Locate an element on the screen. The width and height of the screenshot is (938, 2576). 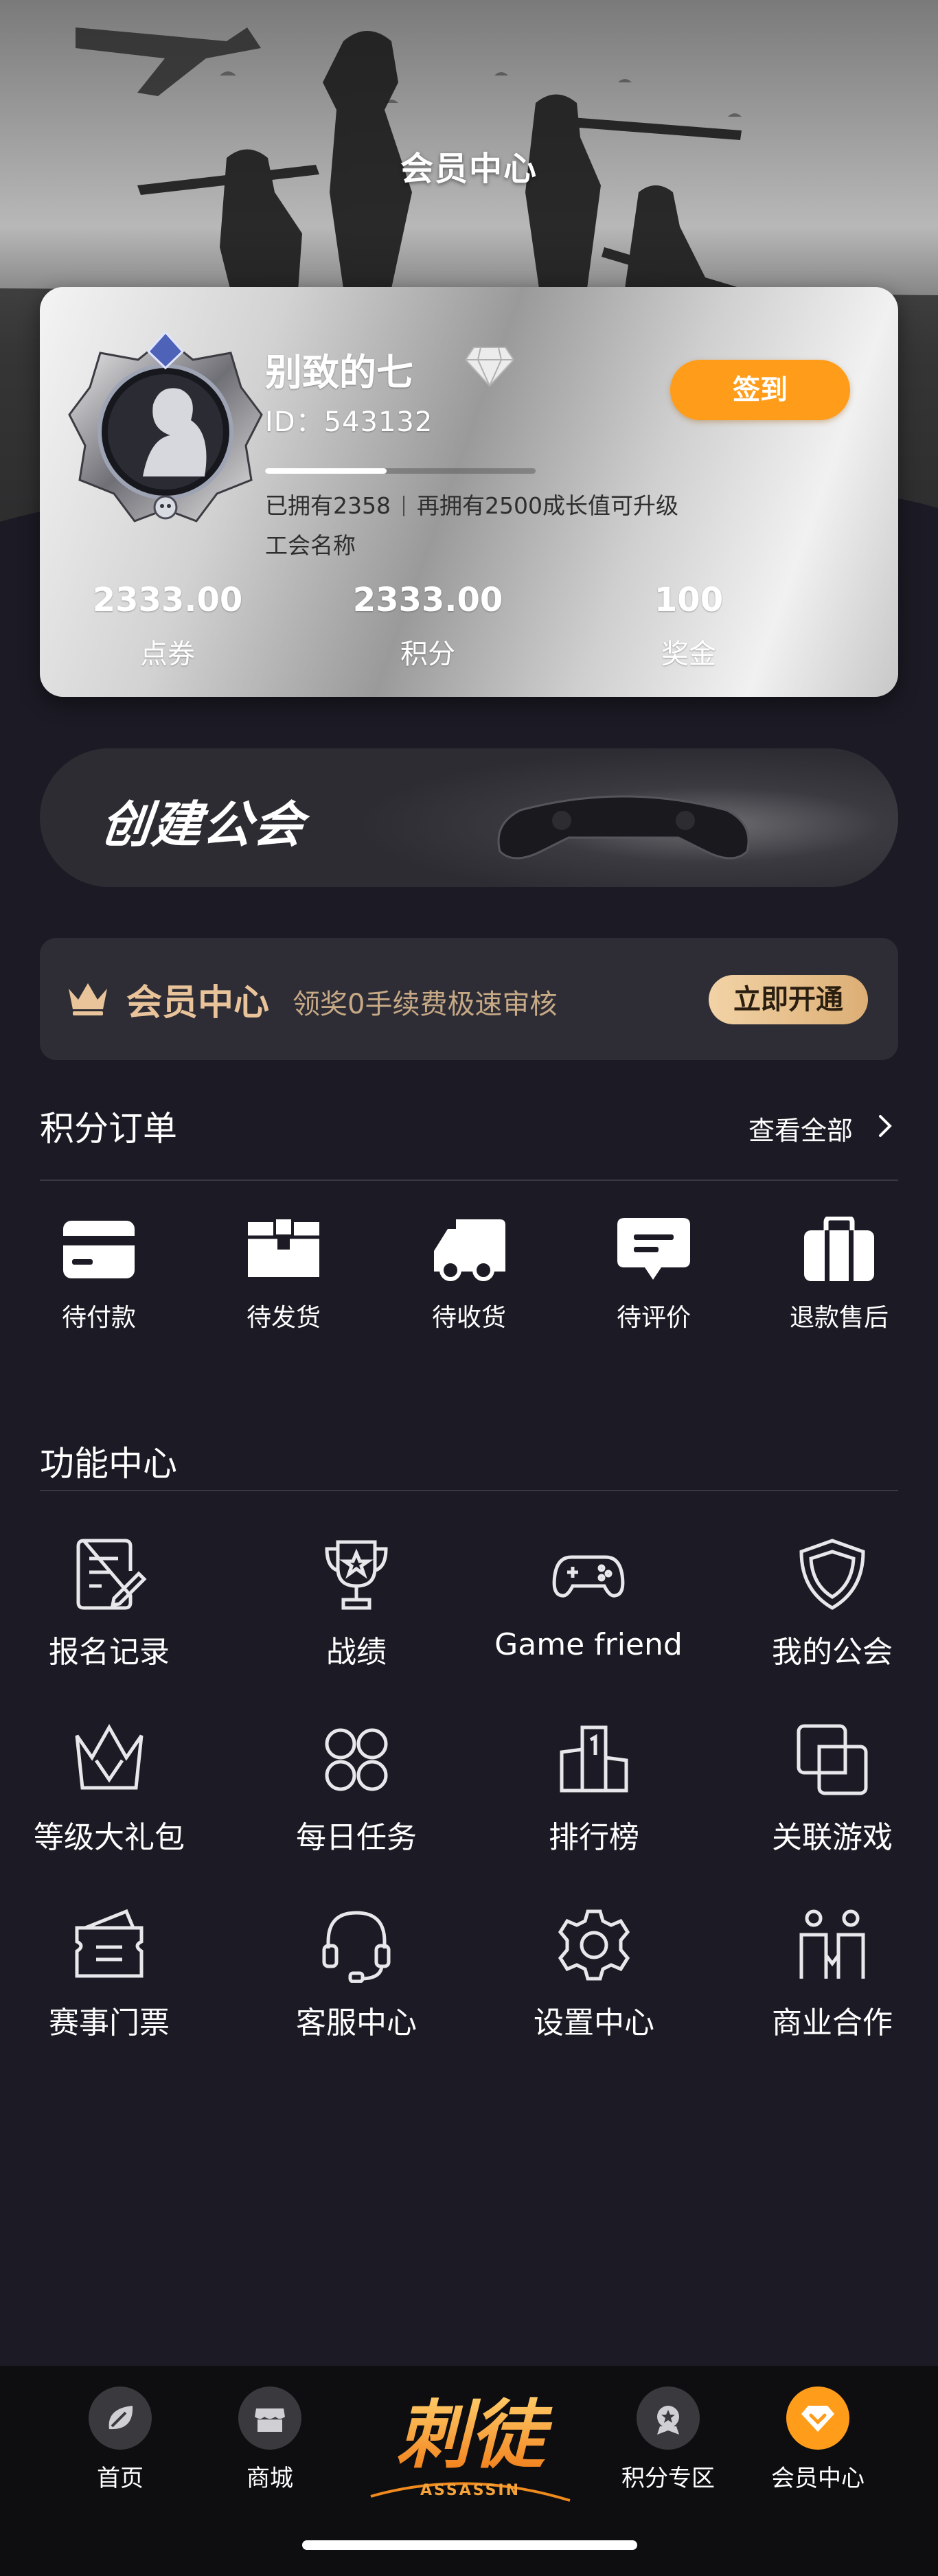
growth-owned: 已拥有2358 is located at coordinates (328, 505).